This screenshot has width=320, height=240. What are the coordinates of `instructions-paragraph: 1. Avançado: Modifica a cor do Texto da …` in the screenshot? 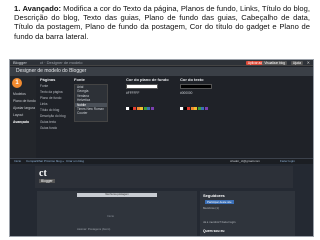 It's located at (162, 22).